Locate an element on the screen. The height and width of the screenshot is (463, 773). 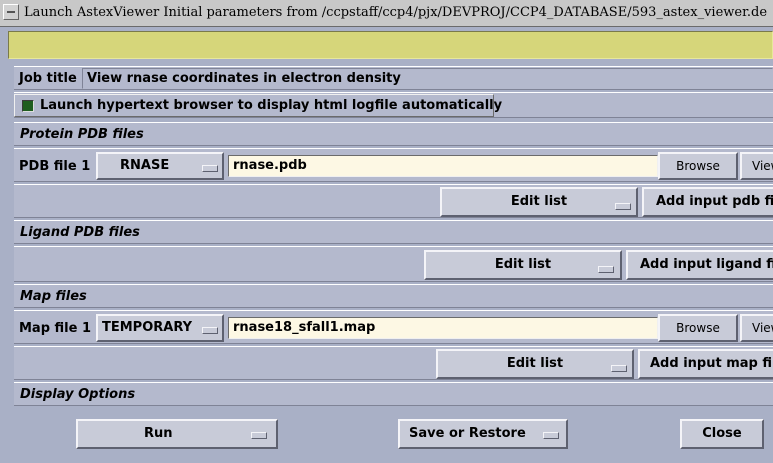
run-dropdown-icon is located at coordinates (259, 435).